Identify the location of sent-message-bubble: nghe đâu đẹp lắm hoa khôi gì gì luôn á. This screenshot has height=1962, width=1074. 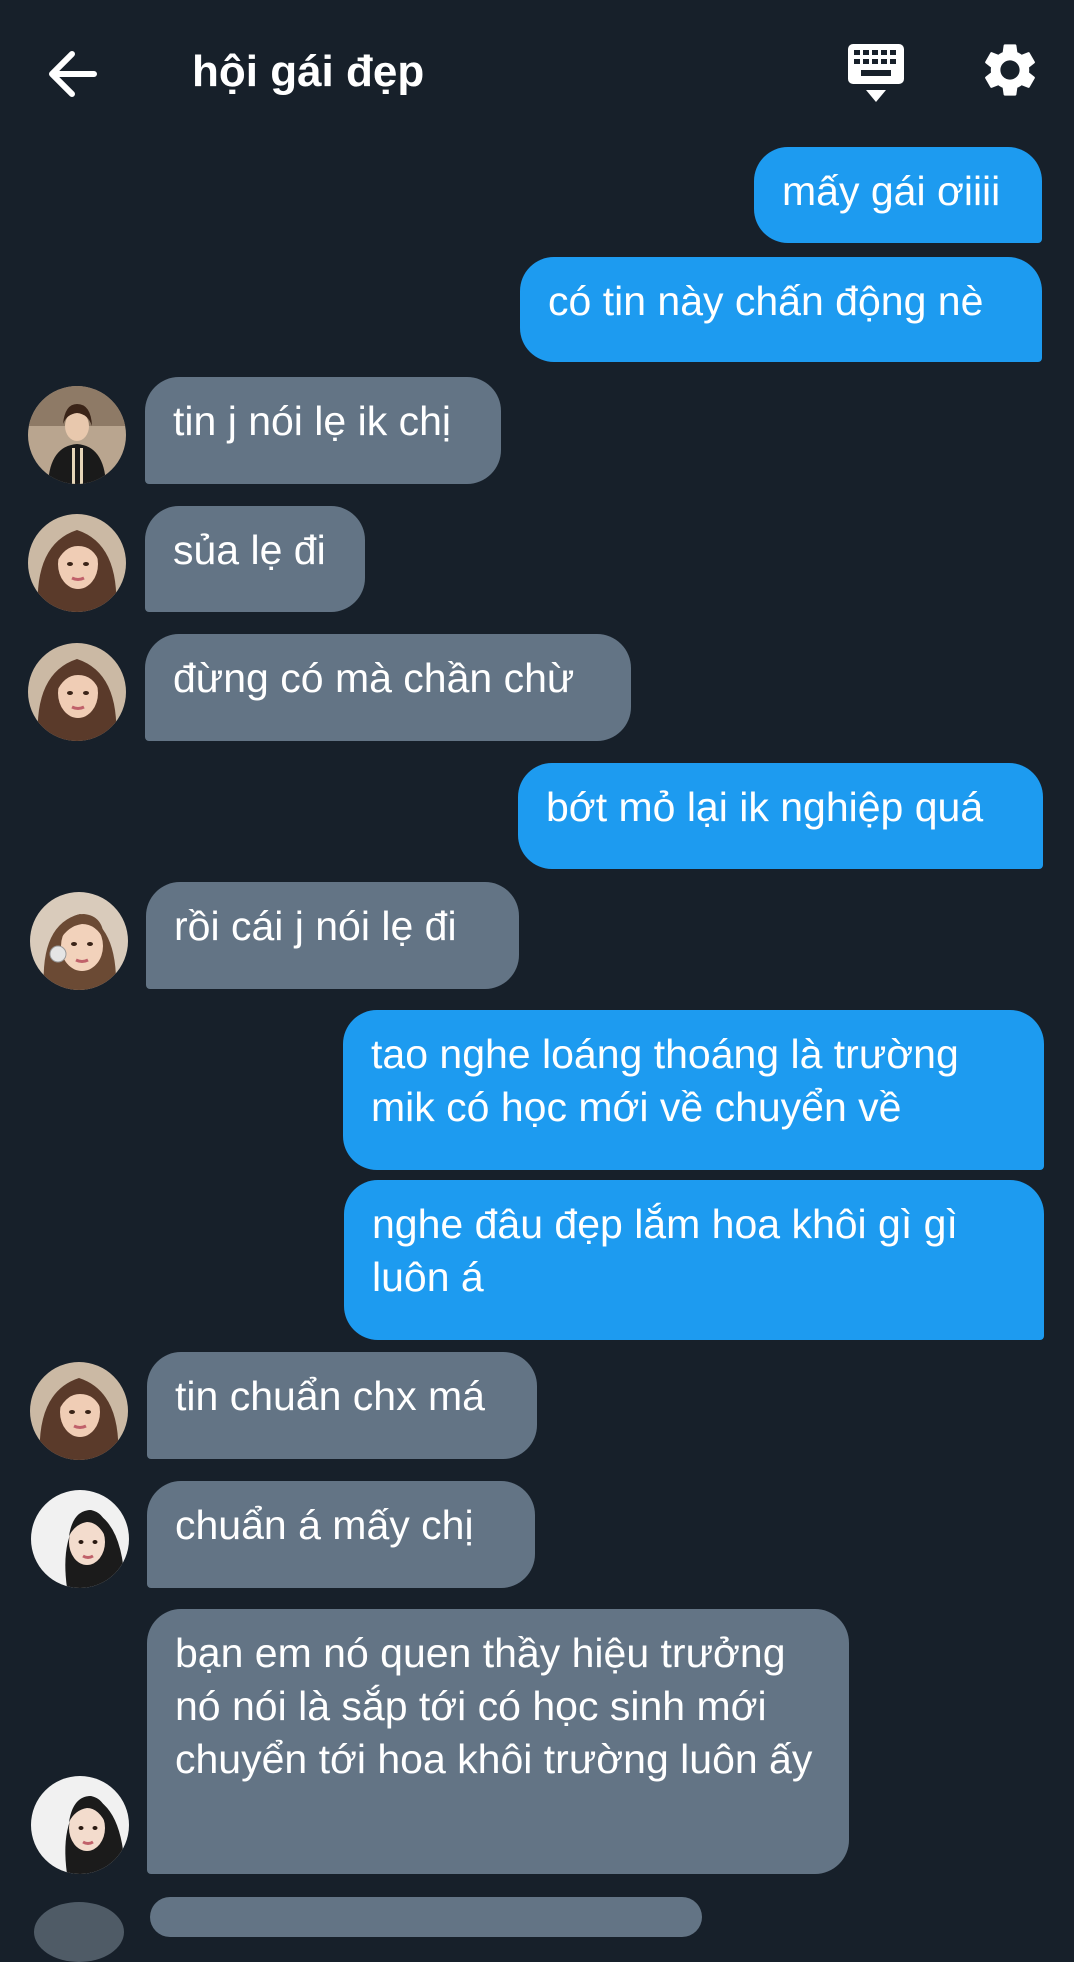
(694, 1260).